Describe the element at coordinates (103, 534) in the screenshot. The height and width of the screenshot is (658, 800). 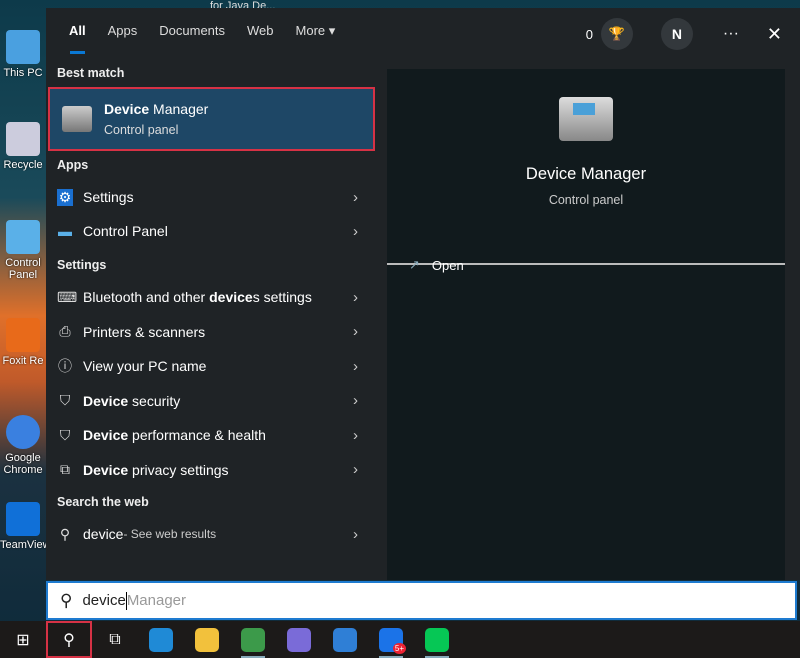
I see `web-query: device` at that location.